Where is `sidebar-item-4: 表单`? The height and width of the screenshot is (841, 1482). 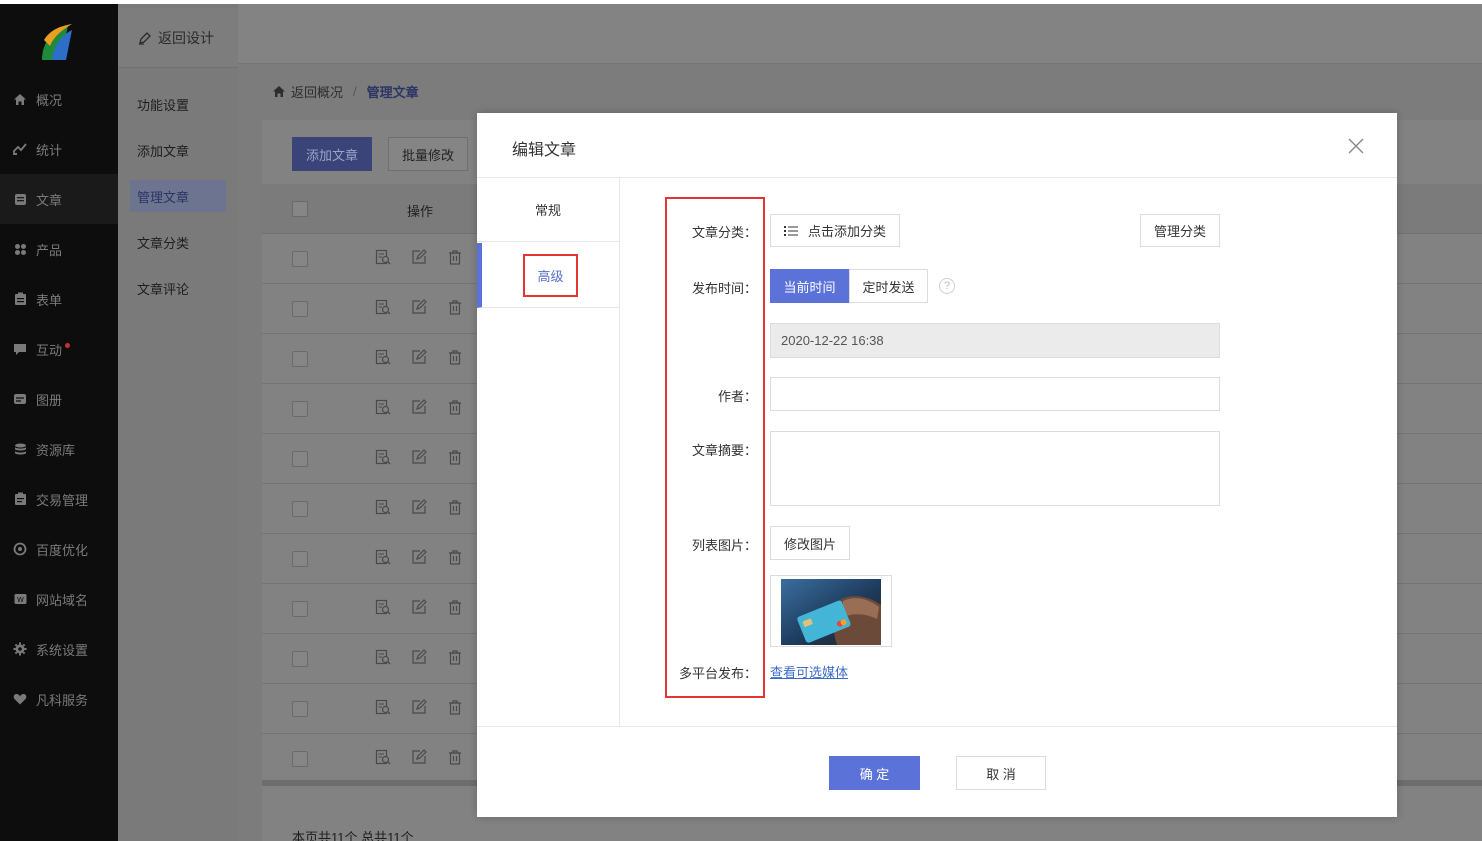
sidebar-item-4: 表单 is located at coordinates (59, 299).